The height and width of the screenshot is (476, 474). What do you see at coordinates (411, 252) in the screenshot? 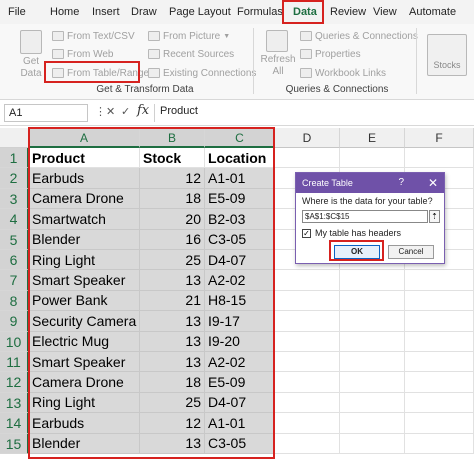
I see `cancel-button: Cancel` at bounding box center [411, 252].